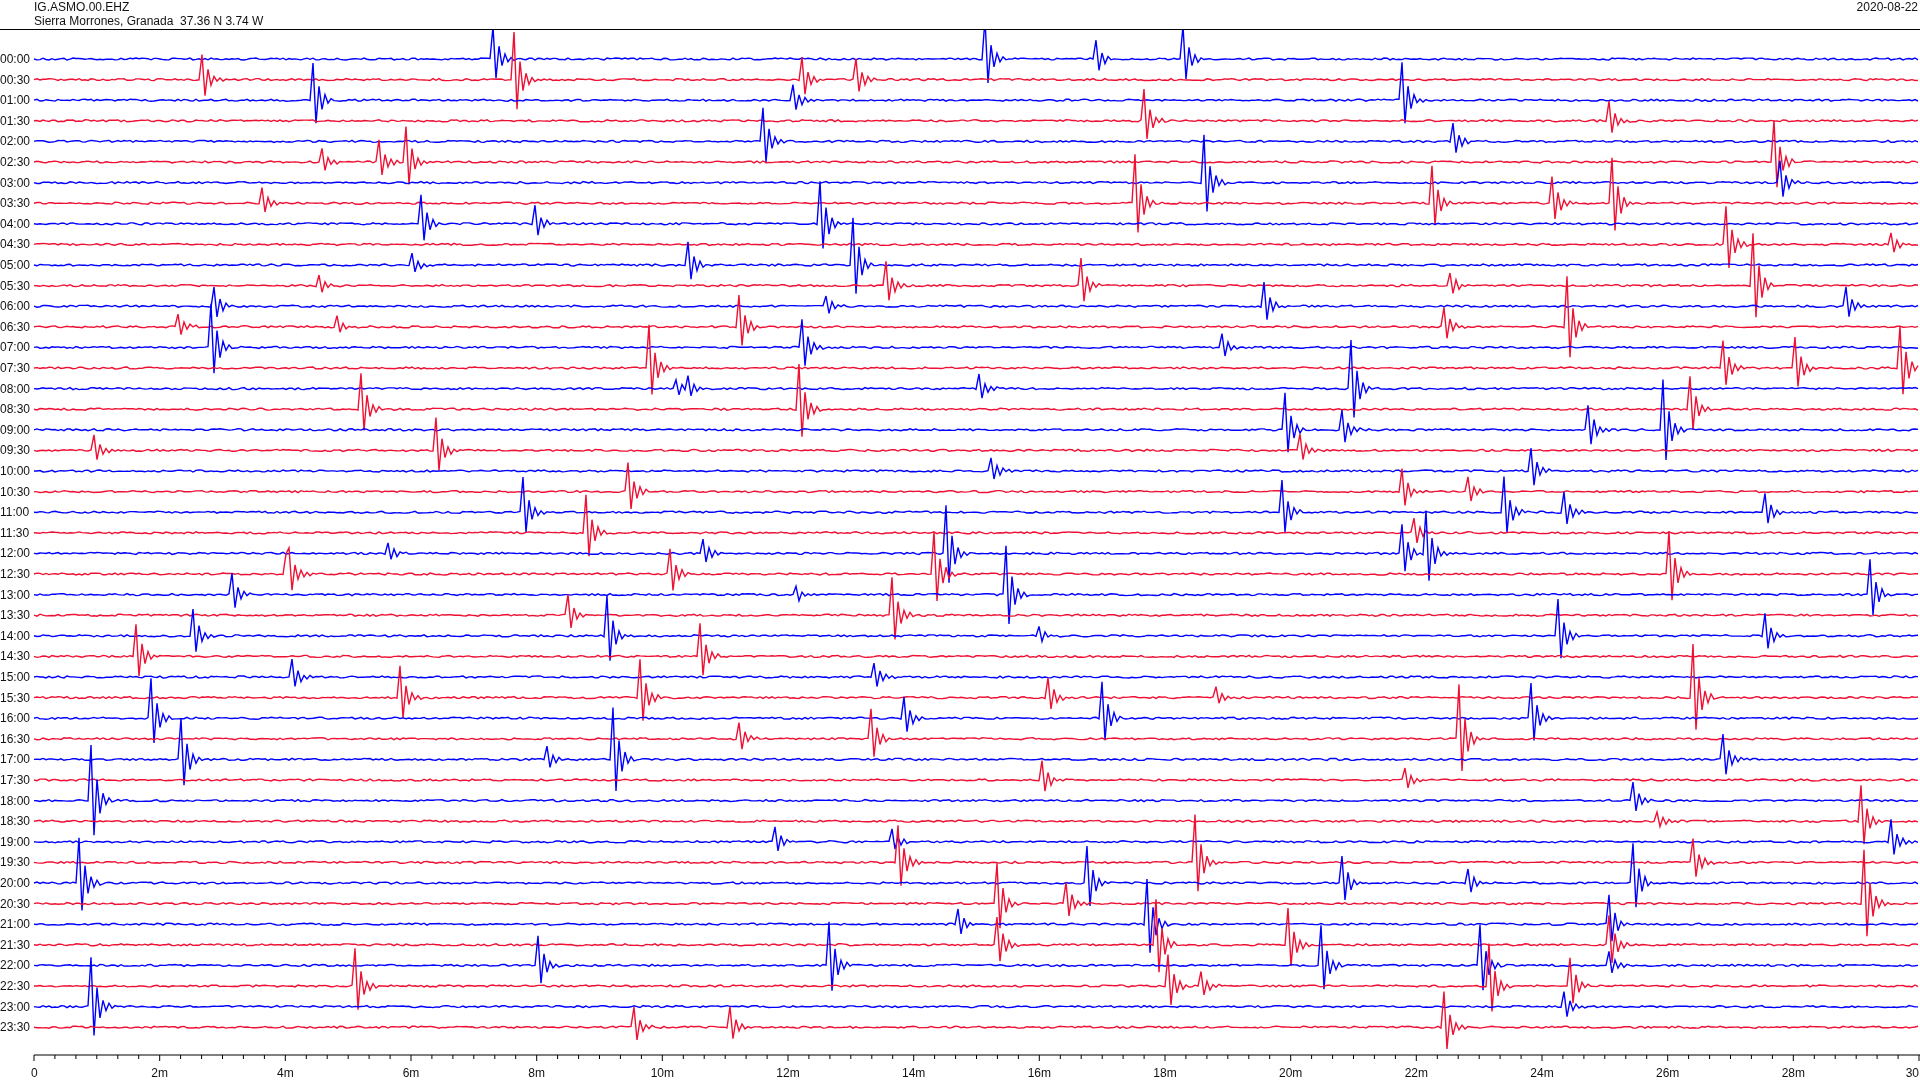 The image size is (1920, 1080). What do you see at coordinates (15, 986) in the screenshot?
I see `time-label: 22:30` at bounding box center [15, 986].